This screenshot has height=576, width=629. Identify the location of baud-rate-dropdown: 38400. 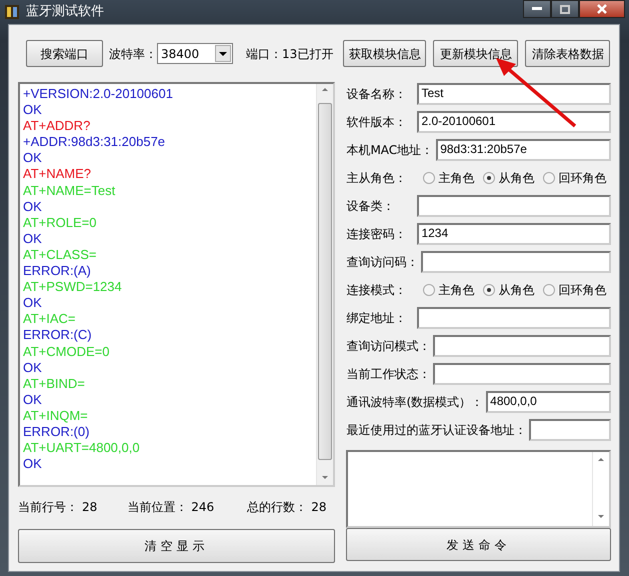
(195, 53).